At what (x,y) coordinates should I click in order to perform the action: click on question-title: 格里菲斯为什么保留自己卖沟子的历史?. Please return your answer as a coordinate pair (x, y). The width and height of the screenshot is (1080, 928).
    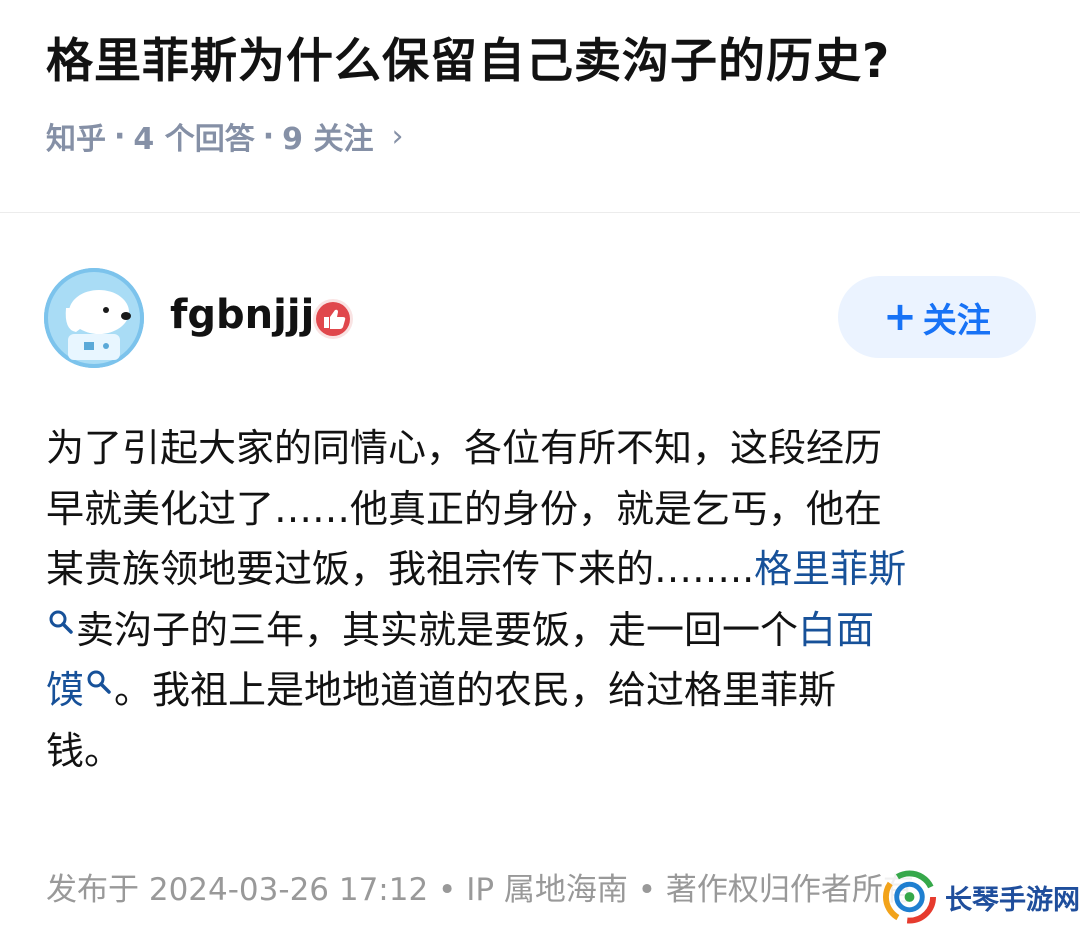
    Looking at the image, I should click on (468, 56).